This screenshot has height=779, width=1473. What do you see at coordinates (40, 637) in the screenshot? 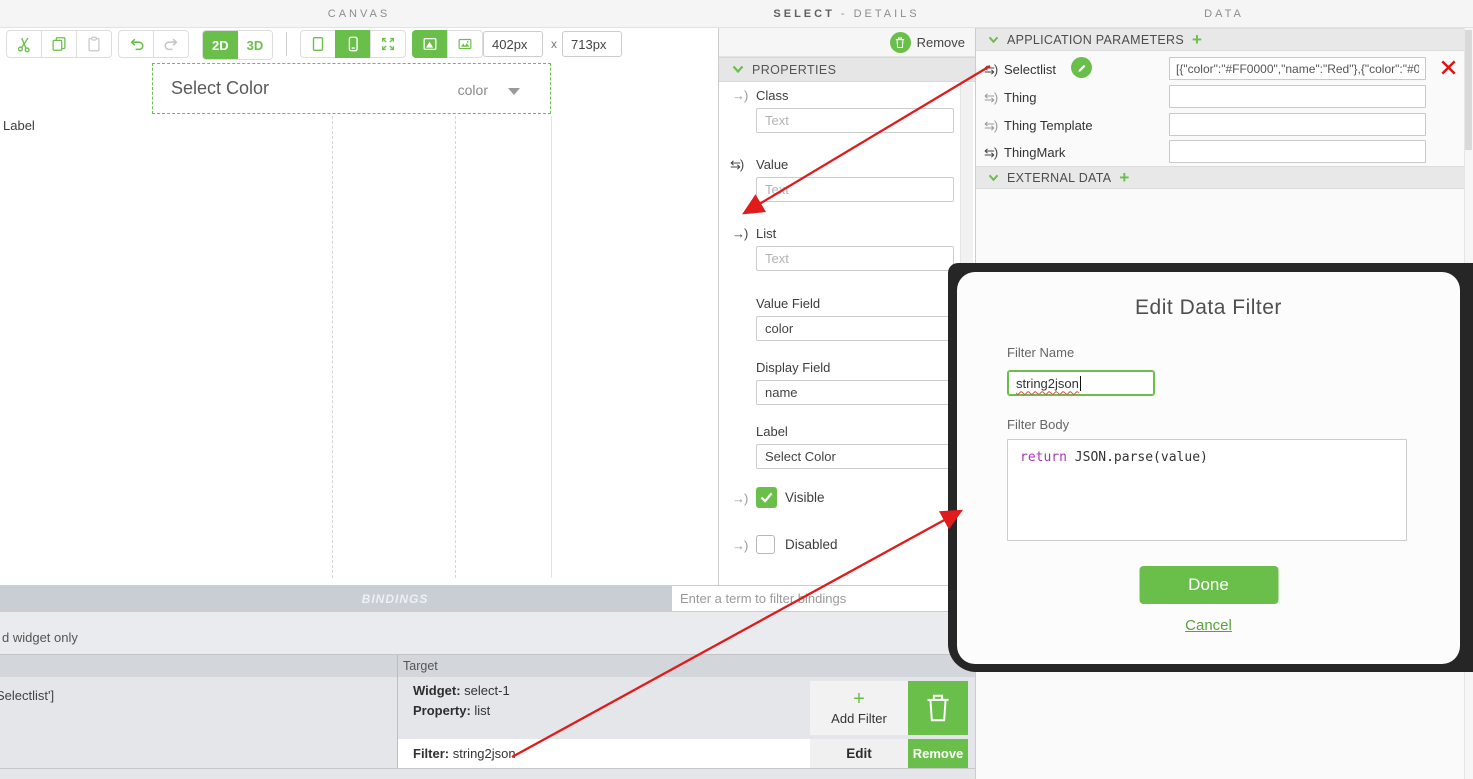
I see `scope-note: d widget only` at bounding box center [40, 637].